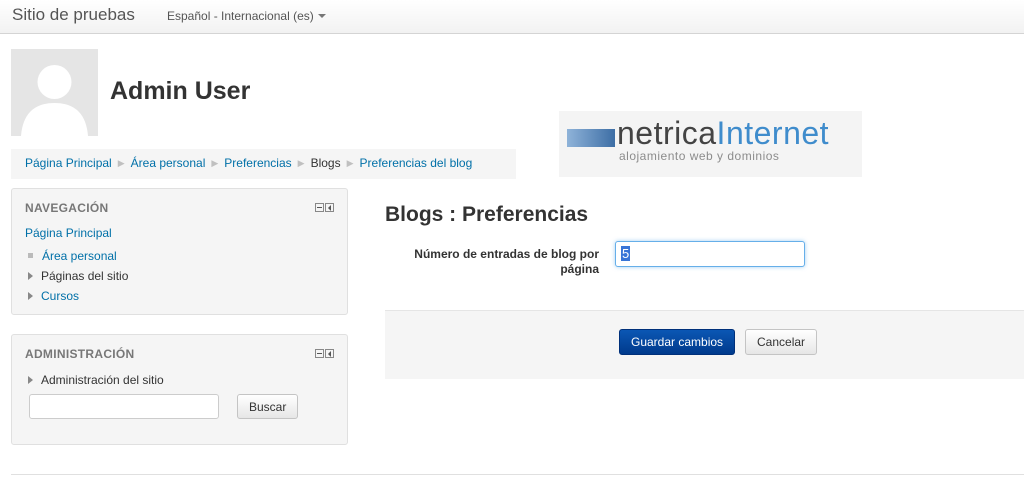  What do you see at coordinates (240, 16) in the screenshot?
I see `language-label: Español - Internacional (es)` at bounding box center [240, 16].